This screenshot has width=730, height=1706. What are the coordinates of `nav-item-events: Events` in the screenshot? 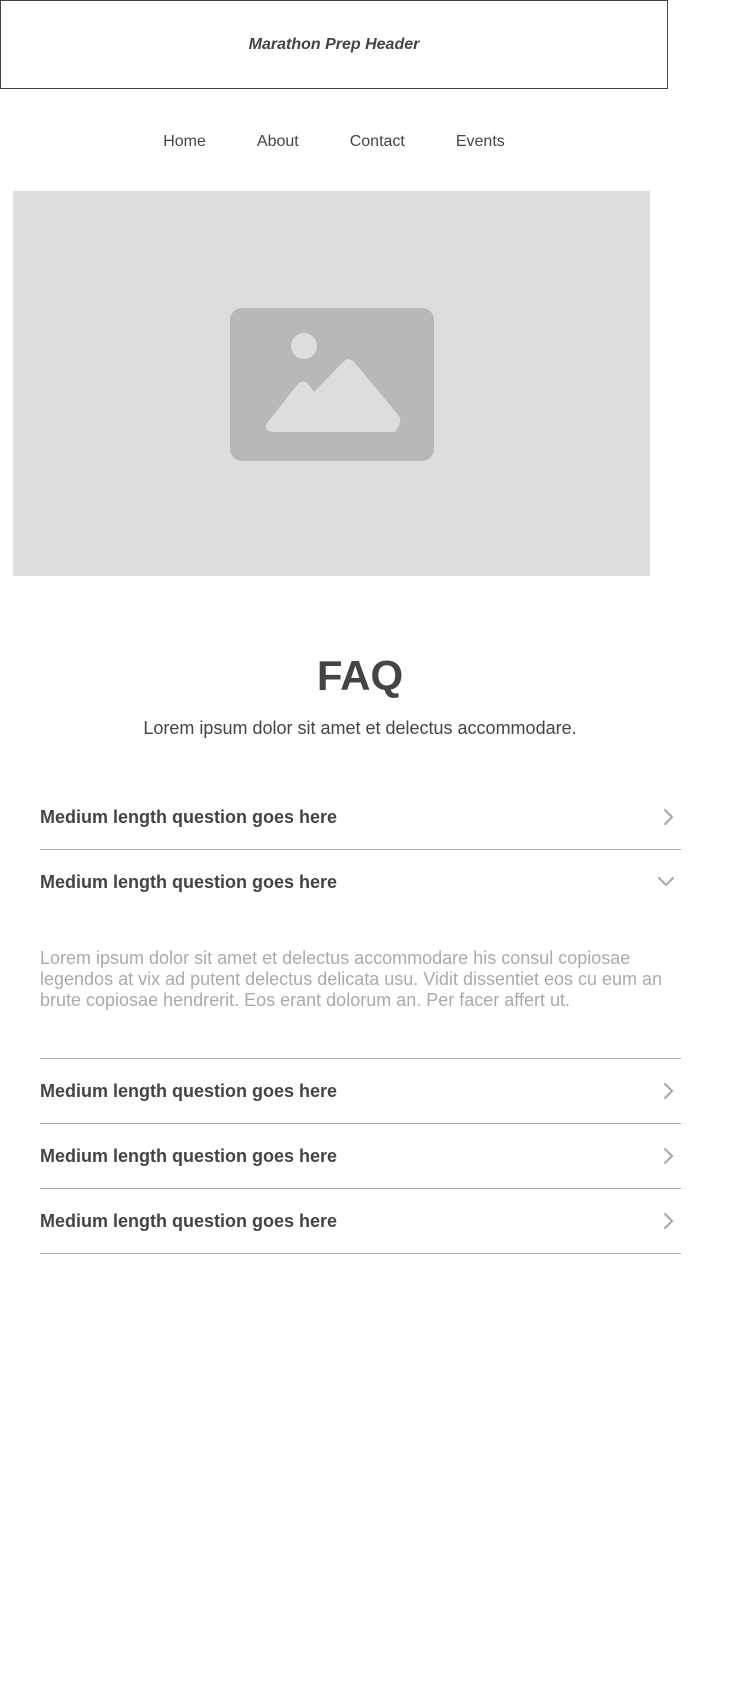 It's located at (480, 142).